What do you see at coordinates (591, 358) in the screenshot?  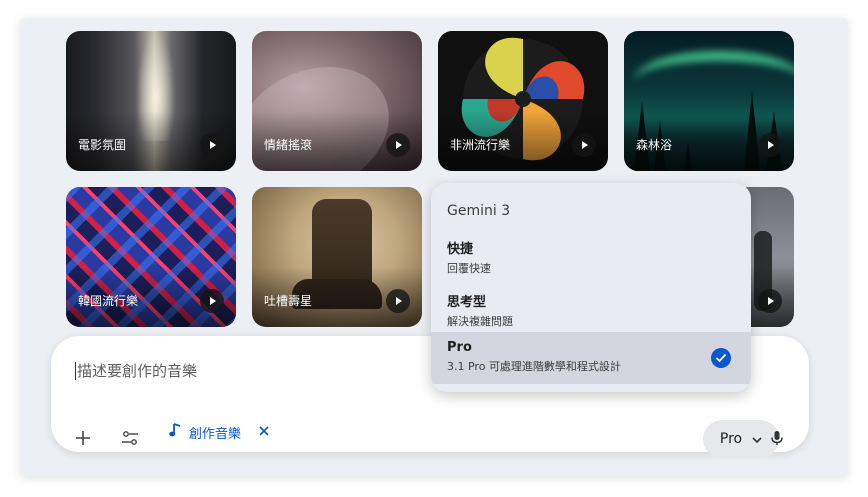 I see `model-option-pro: Pro 3.1 Pro 可處理進階數學和程式設計` at bounding box center [591, 358].